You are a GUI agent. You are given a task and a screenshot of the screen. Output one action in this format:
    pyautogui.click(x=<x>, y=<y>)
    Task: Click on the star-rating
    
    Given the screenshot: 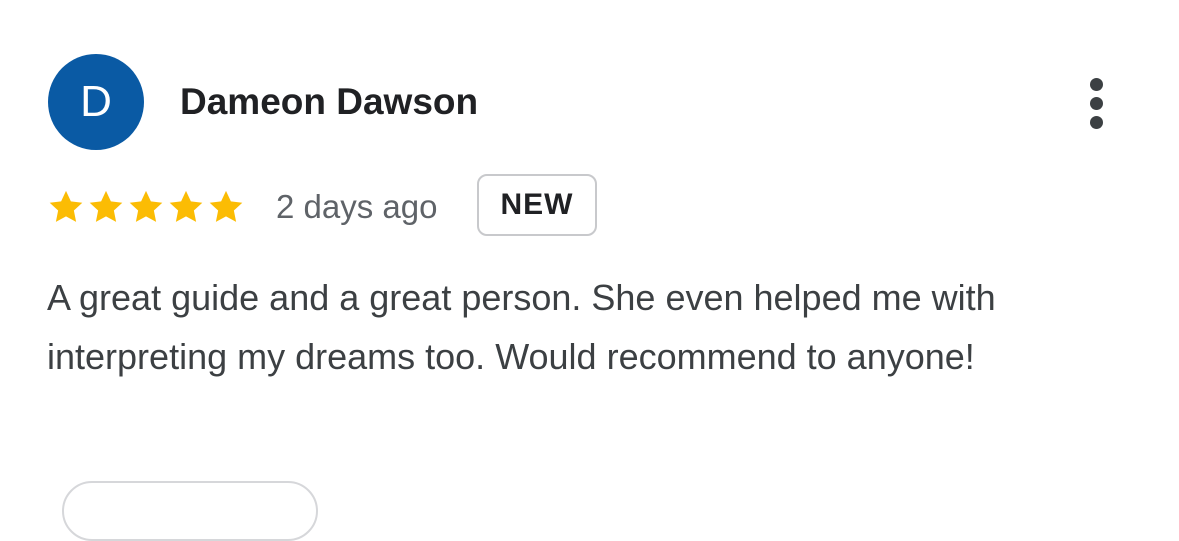 What is the action you would take?
    pyautogui.click(x=146, y=207)
    